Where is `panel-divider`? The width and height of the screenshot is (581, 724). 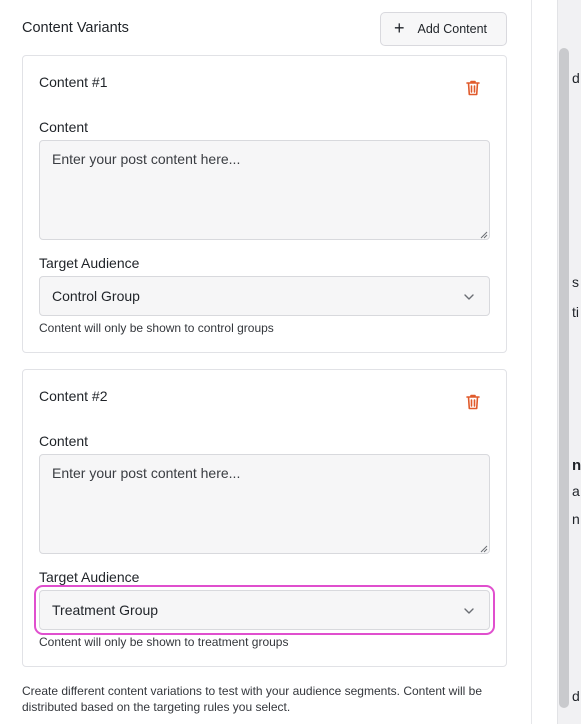
panel-divider is located at coordinates (544, 362).